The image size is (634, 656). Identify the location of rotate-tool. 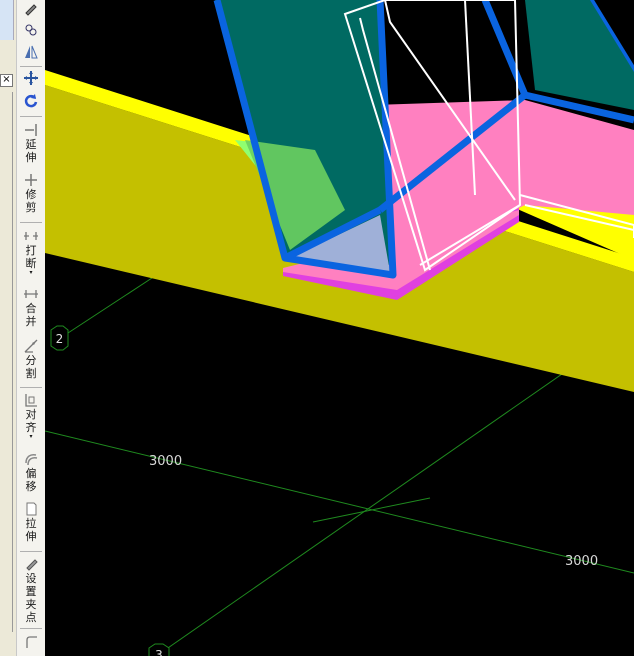
(31, 101).